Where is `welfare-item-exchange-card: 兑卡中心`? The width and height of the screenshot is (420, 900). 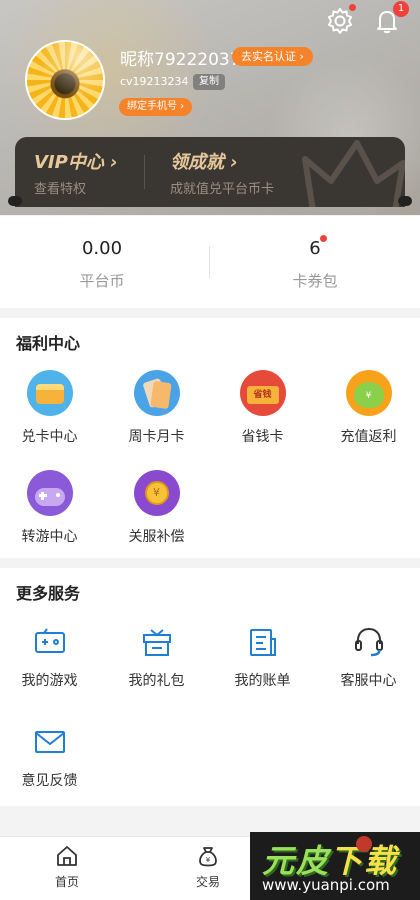 welfare-item-exchange-card: 兑卡中心 is located at coordinates (51, 408).